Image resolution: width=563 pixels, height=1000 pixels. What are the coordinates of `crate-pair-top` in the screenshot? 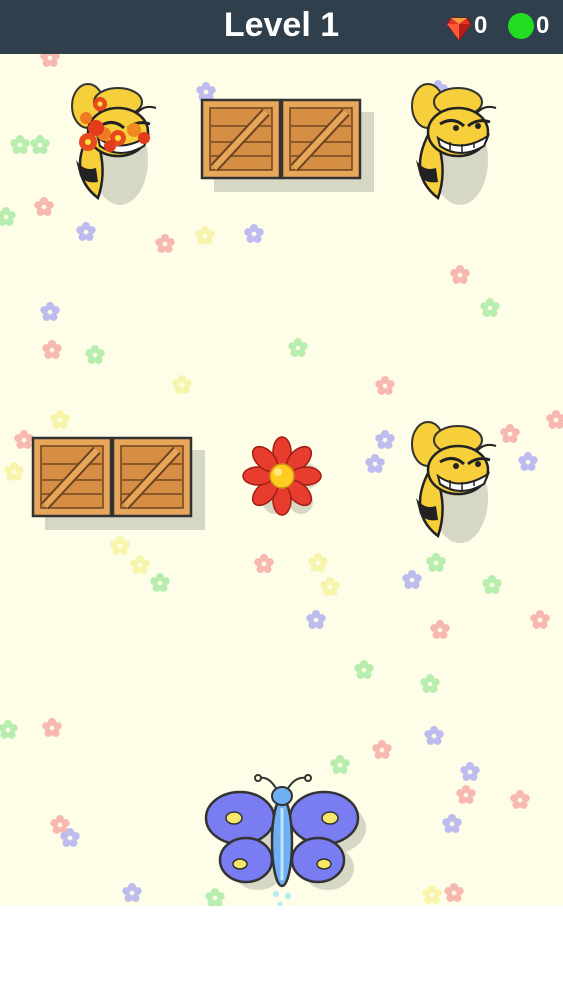 It's located at (287, 145).